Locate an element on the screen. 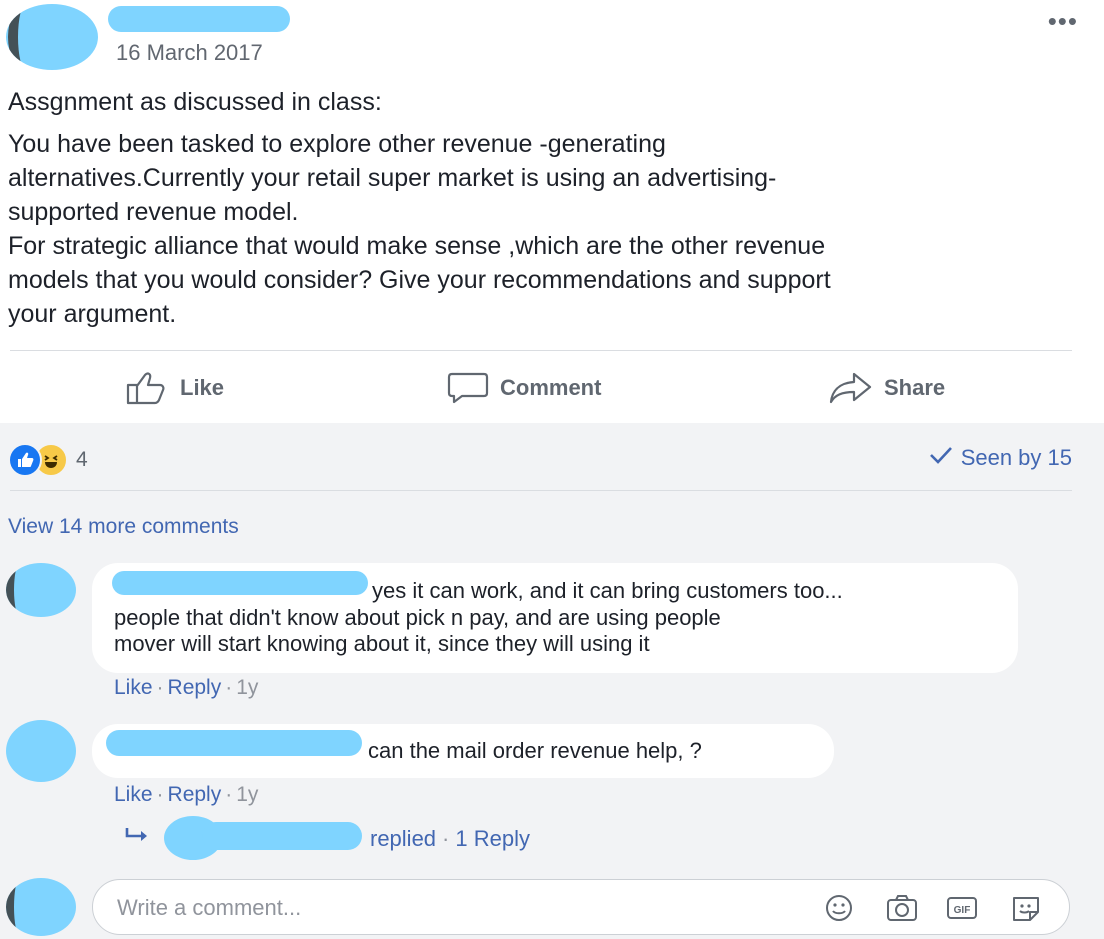  comment-button: Comment is located at coordinates (523, 388).